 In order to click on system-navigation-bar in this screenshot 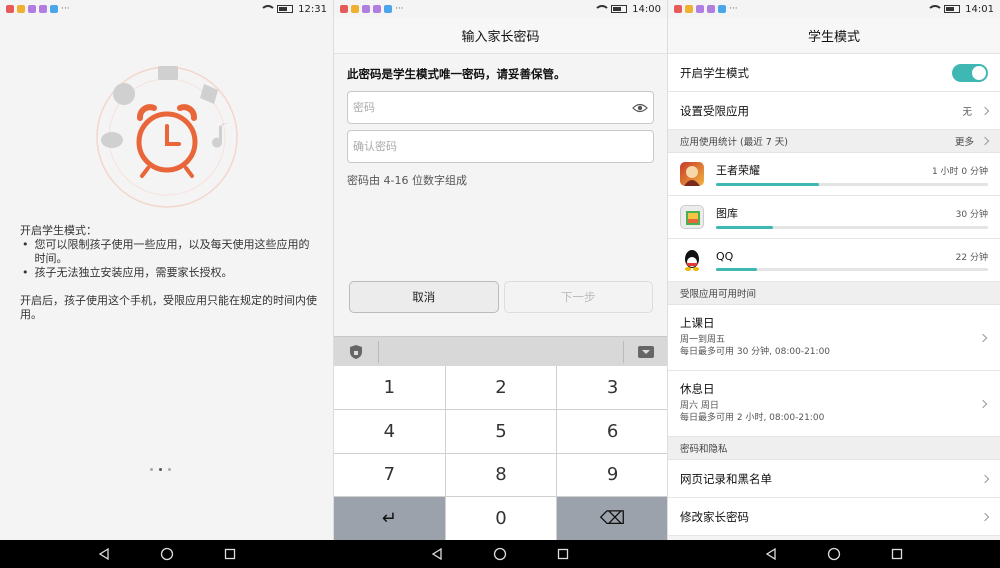, I will do `click(500, 554)`.